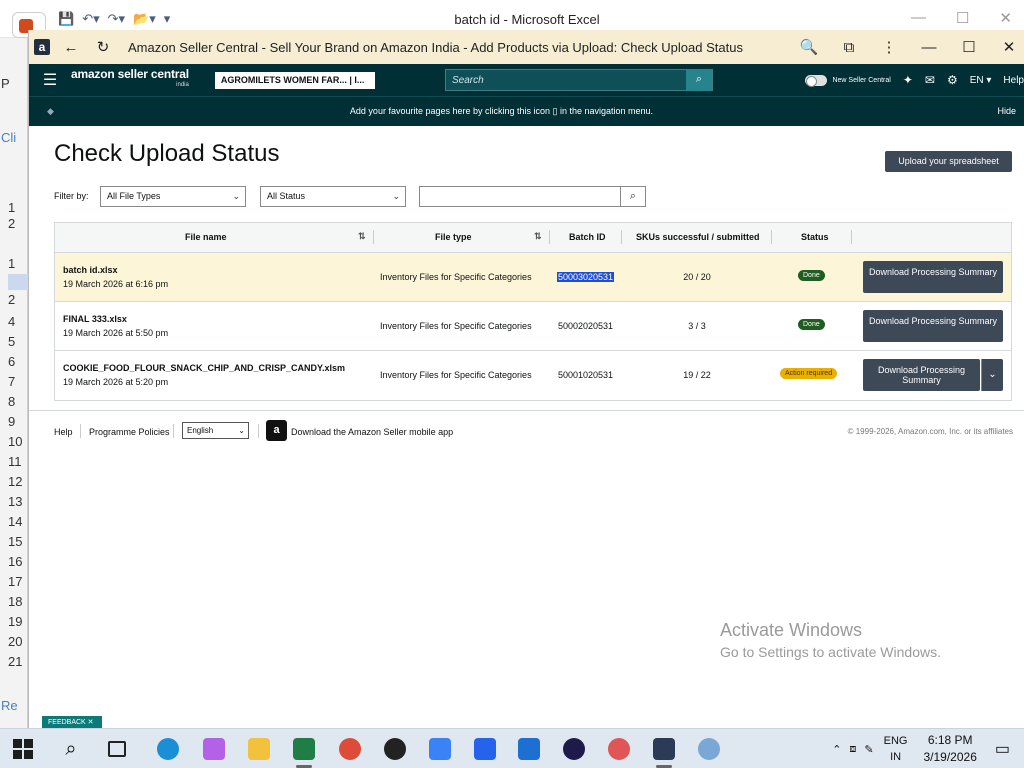 This screenshot has height=768, width=1024. What do you see at coordinates (18, 381) in the screenshot?
I see `excel-row-number: 7` at bounding box center [18, 381].